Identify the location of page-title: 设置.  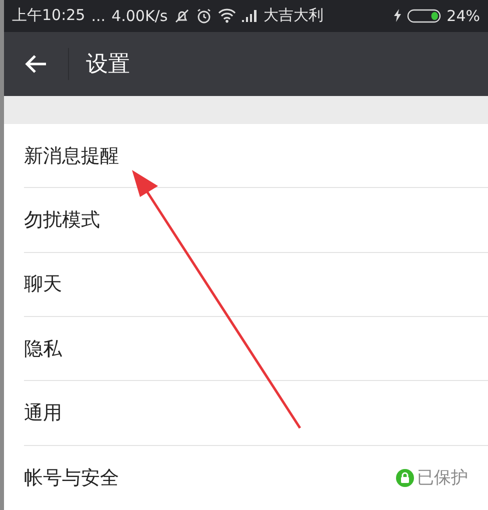
(108, 64).